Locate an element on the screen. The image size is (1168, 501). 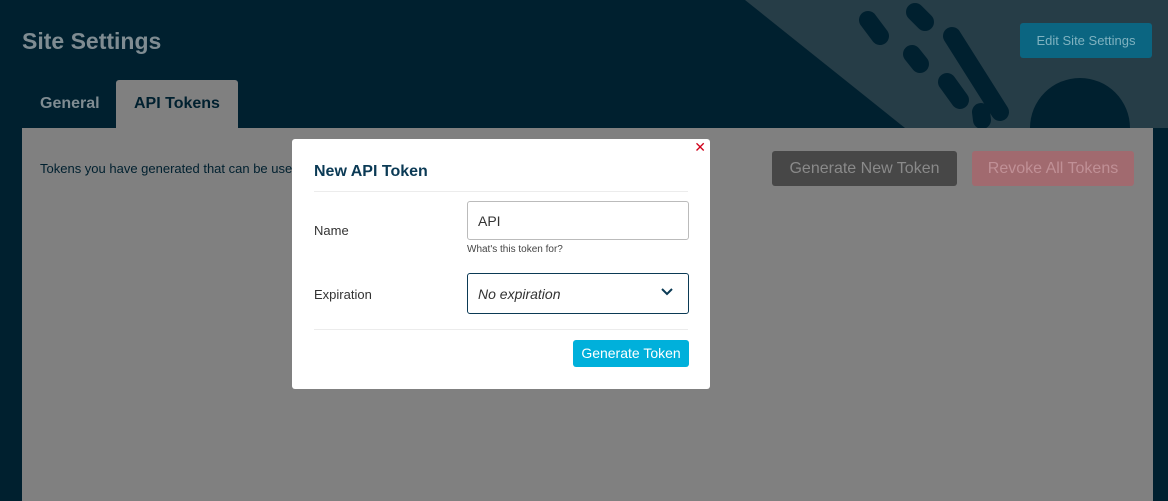
chevron-down-icon is located at coordinates (667, 292).